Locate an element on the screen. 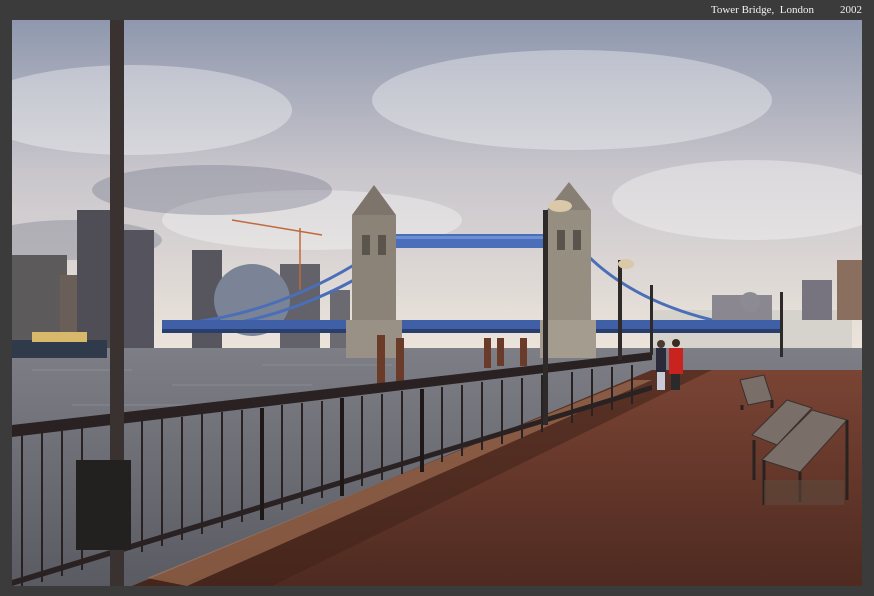  photo-caption: Tower Bridge, London 2002 is located at coordinates (786, 10).